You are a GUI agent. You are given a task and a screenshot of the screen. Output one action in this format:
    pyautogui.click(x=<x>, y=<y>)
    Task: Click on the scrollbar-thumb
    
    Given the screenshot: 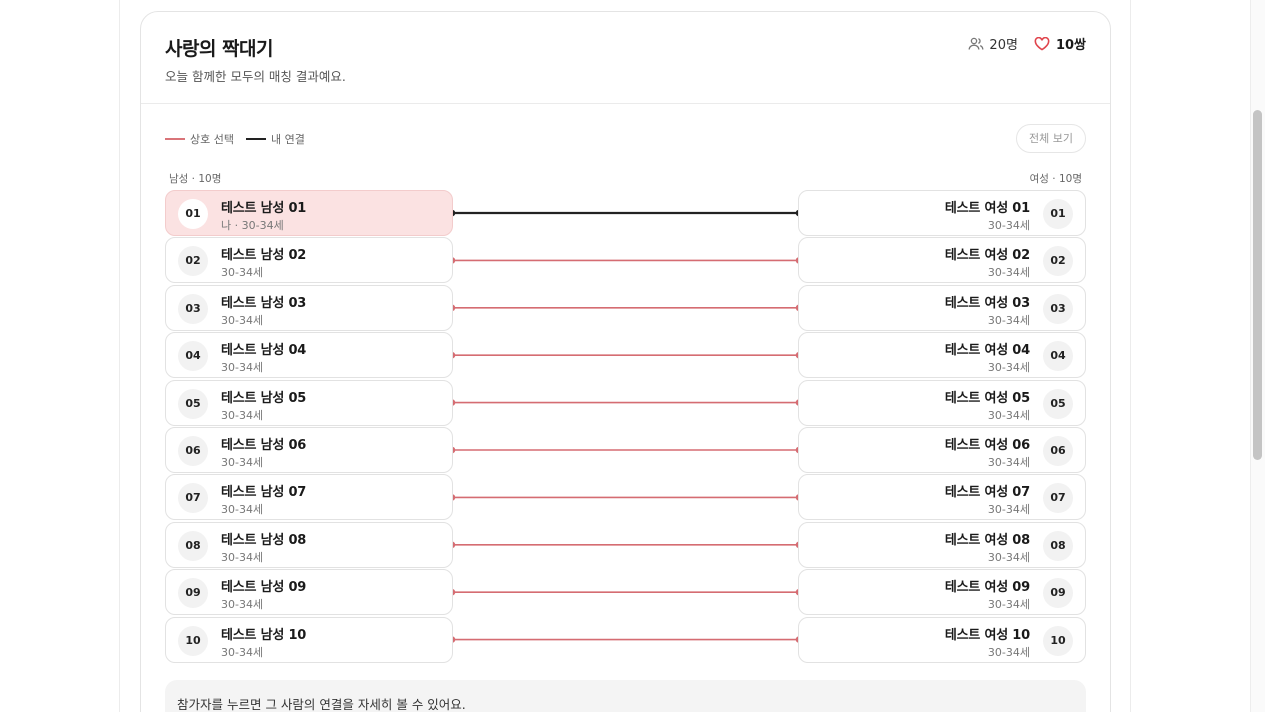 What is the action you would take?
    pyautogui.click(x=1257, y=285)
    